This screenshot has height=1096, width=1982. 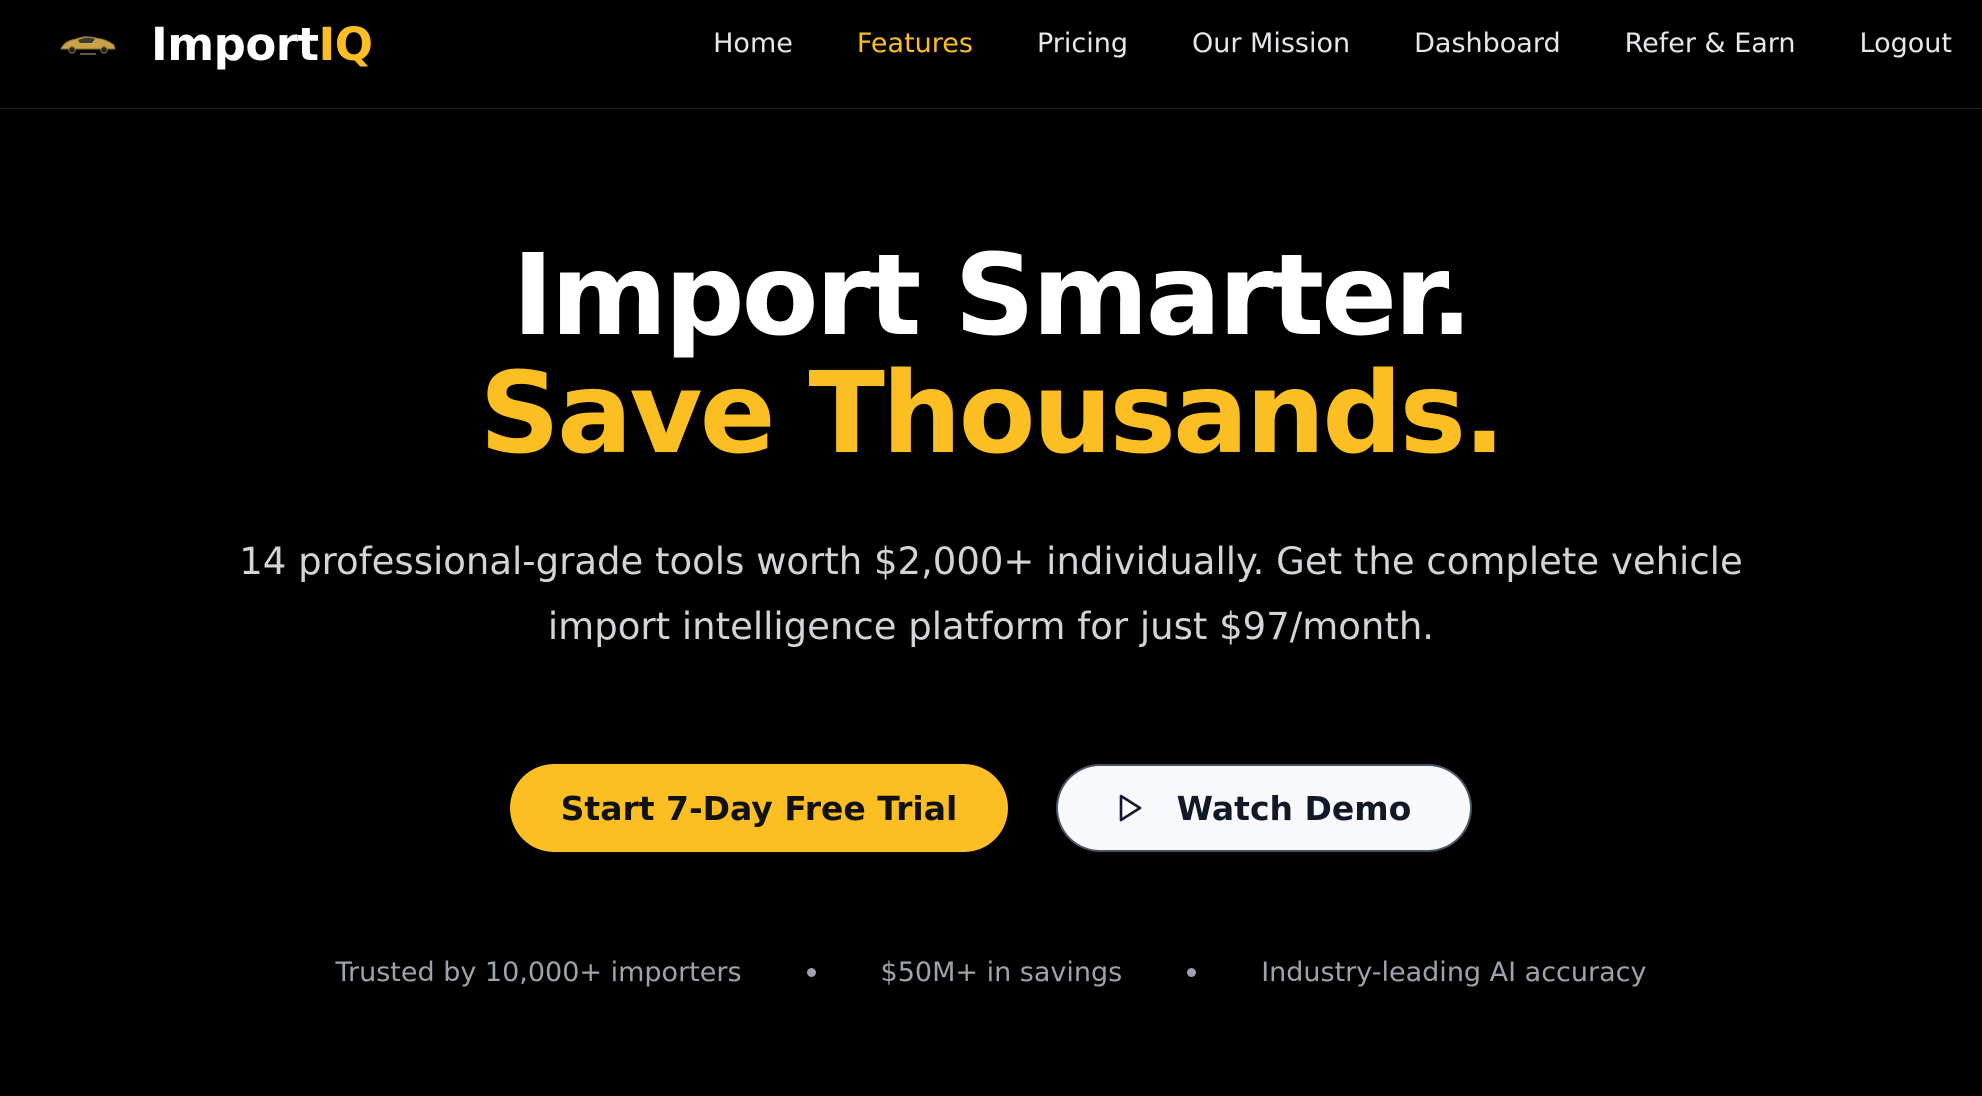 What do you see at coordinates (538, 972) in the screenshot?
I see `trust-item-importers: Trusted by 10,000+ importers` at bounding box center [538, 972].